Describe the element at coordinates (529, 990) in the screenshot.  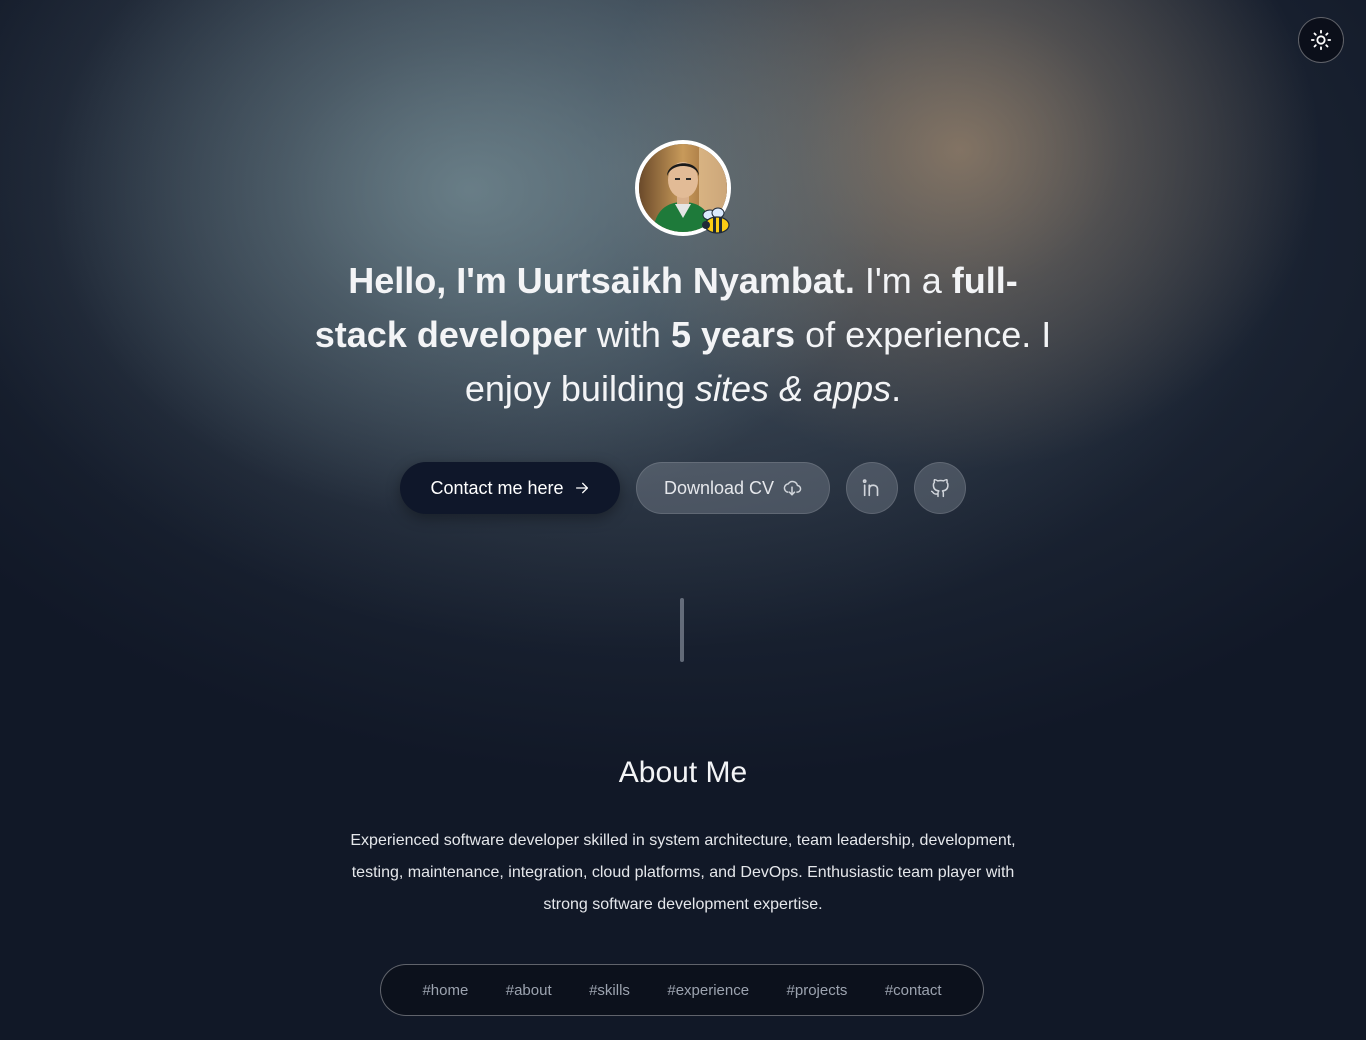
I see `nav-link-about: #about` at that location.